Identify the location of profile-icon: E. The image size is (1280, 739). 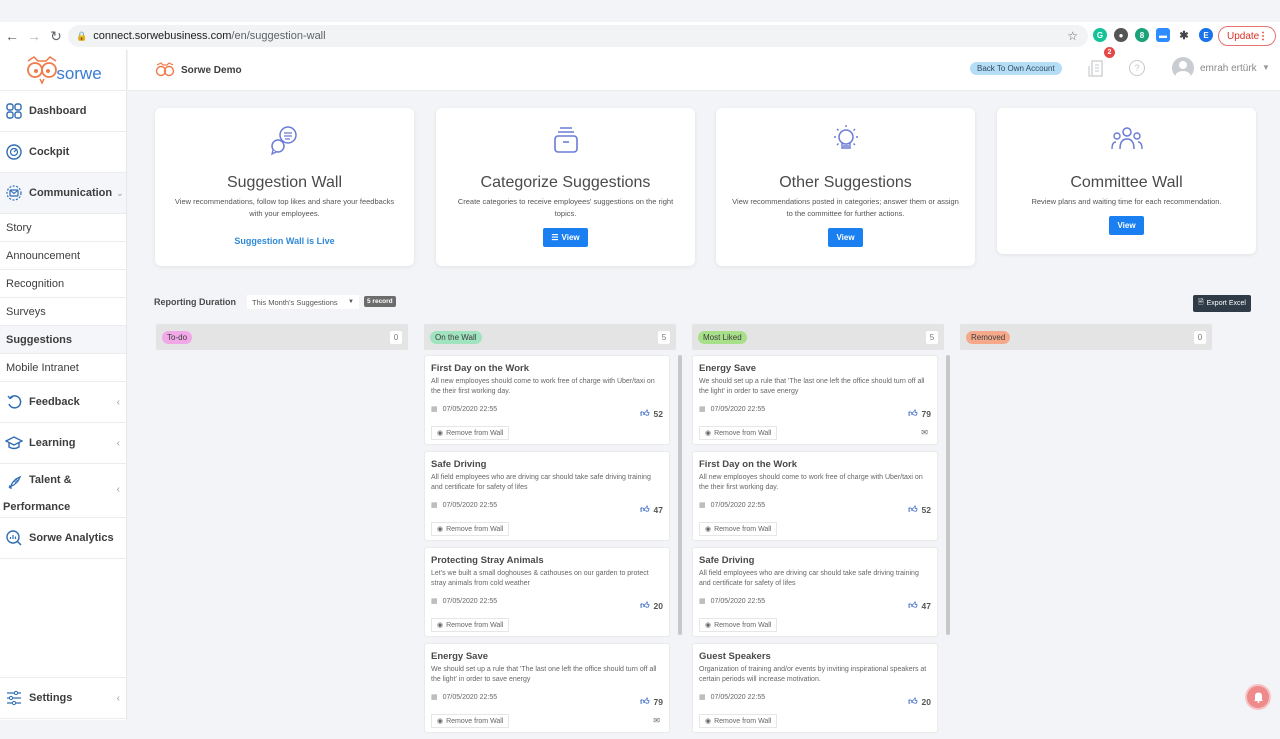
(1206, 35).